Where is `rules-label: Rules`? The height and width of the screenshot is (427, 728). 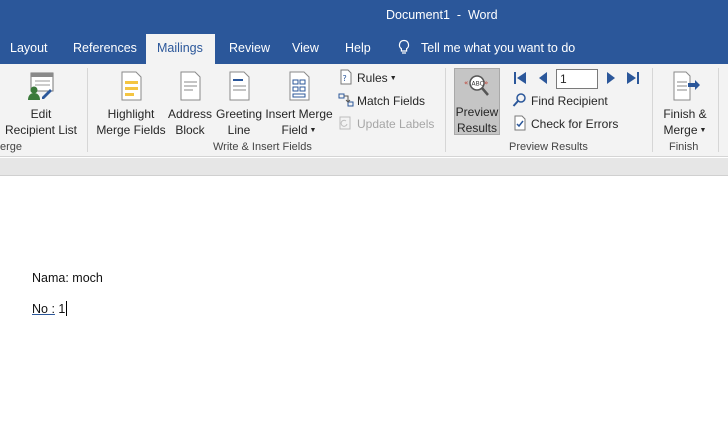 rules-label: Rules is located at coordinates (372, 78).